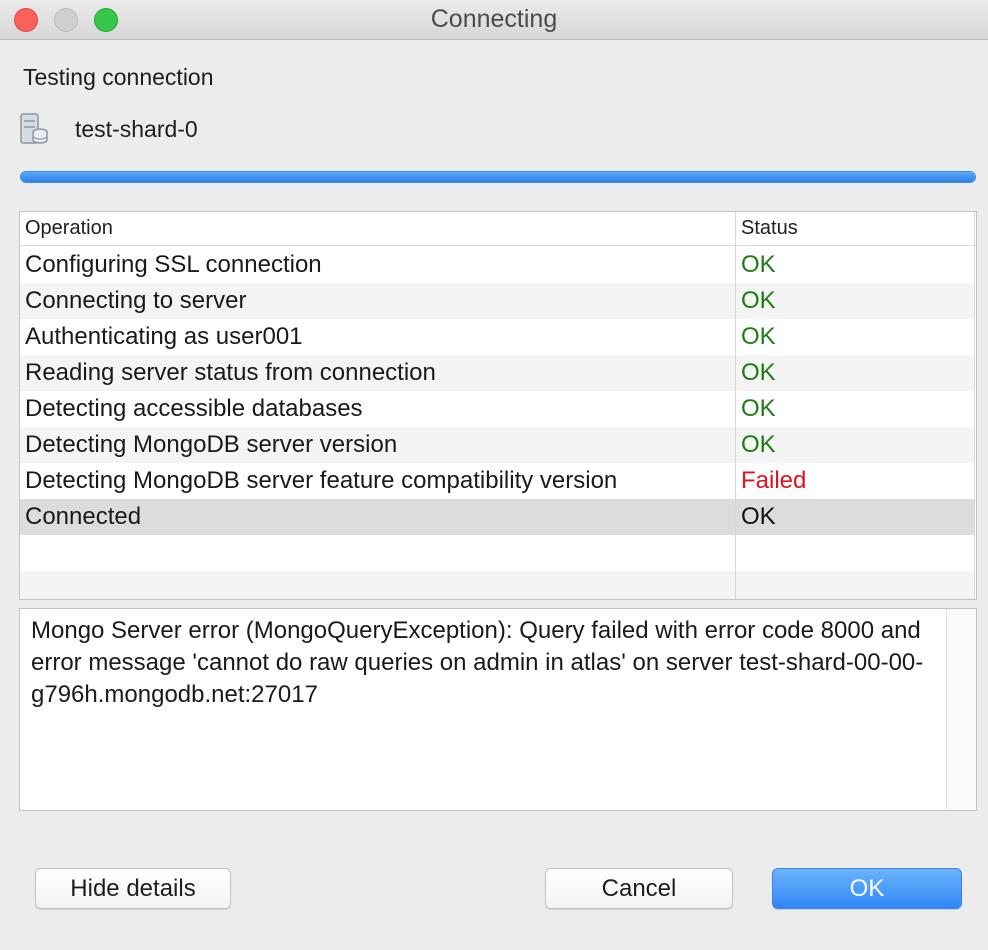  Describe the element at coordinates (497, 337) in the screenshot. I see `table-row: Authenticating as user001 OK` at that location.